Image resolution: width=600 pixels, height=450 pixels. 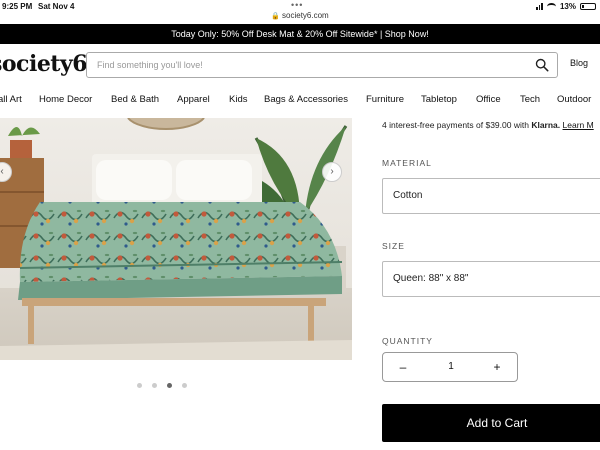 What do you see at coordinates (56, 6) in the screenshot?
I see `status-date: Sat Nov 4` at bounding box center [56, 6].